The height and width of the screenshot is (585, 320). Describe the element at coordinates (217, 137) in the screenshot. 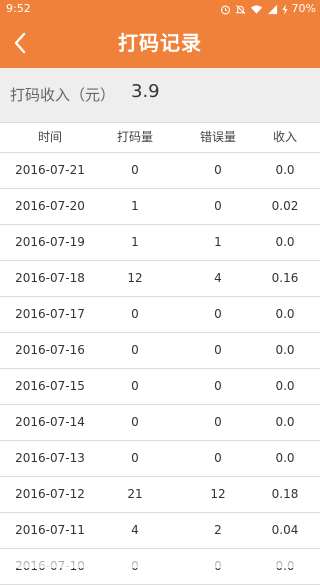

I see `column-header-errors: 错误量` at that location.